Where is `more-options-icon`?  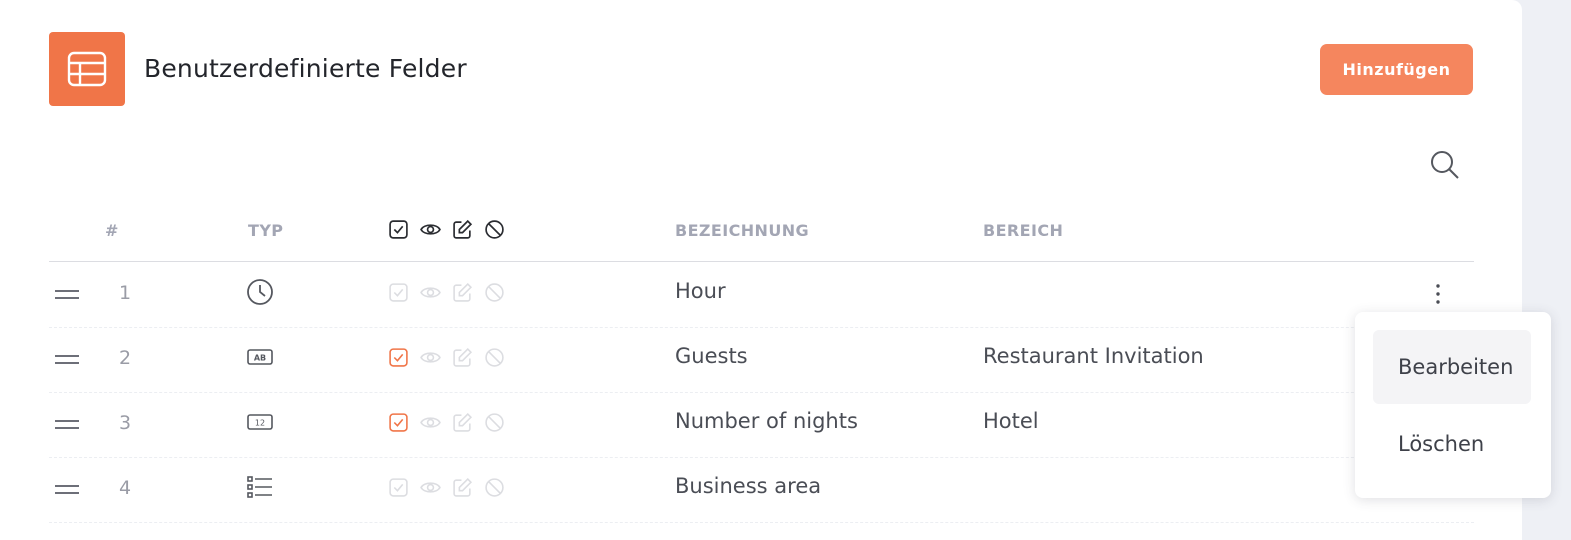 more-options-icon is located at coordinates (1438, 295).